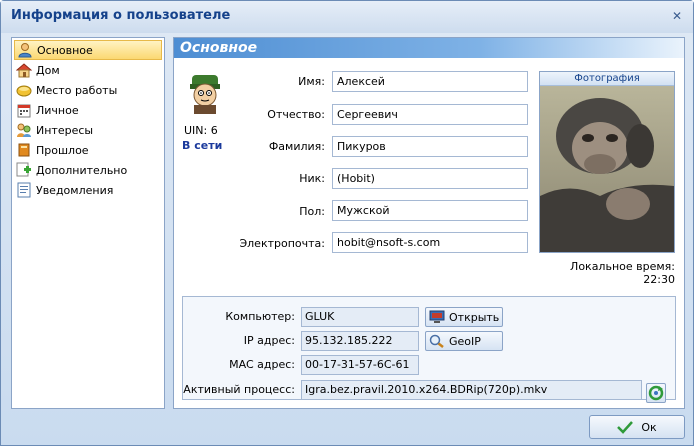  Describe the element at coordinates (347, 17) in the screenshot. I see `title-bar: Информация о пользователе ✕` at that location.